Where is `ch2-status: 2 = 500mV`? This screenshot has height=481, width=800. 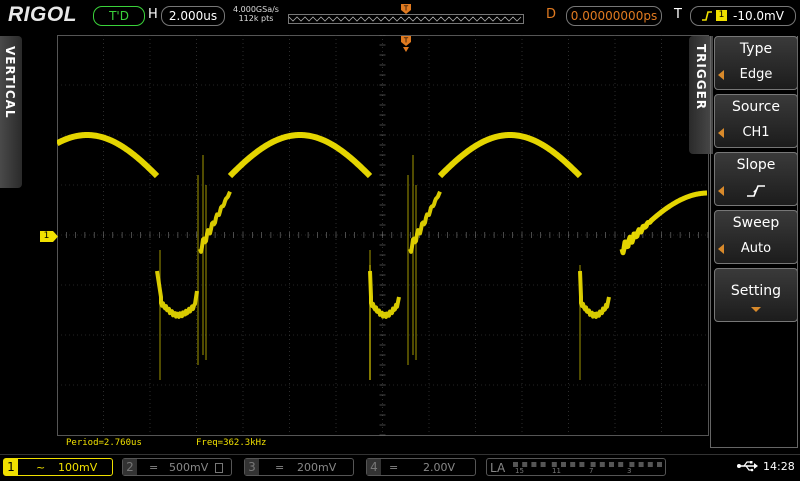 ch2-status: 2 = 500mV is located at coordinates (177, 467).